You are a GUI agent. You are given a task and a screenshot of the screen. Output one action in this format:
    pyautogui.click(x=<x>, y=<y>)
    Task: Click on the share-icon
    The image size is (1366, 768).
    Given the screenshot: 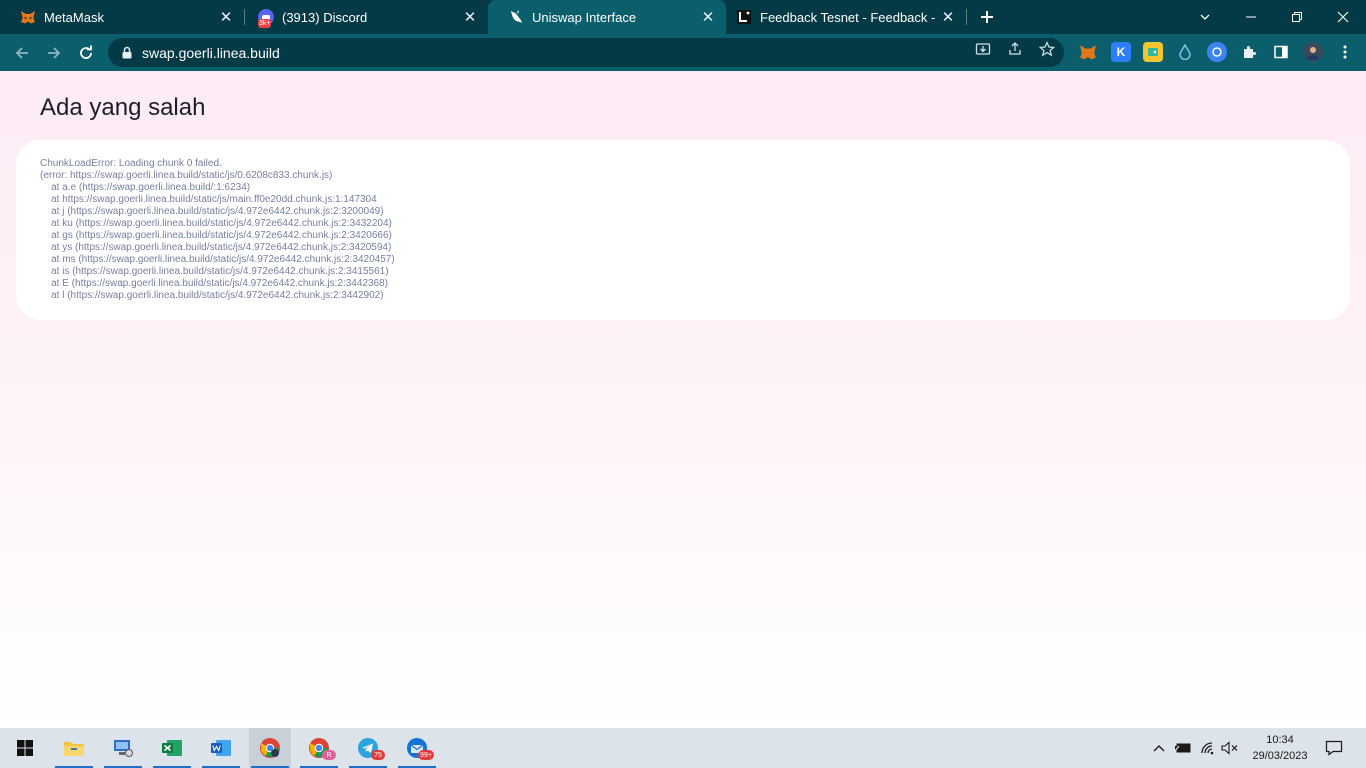 What is the action you would take?
    pyautogui.click(x=1015, y=49)
    